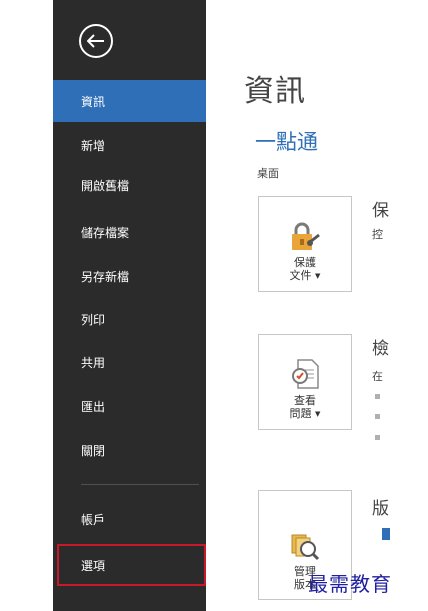  I want to click on section-title: 檢, so click(380, 349).